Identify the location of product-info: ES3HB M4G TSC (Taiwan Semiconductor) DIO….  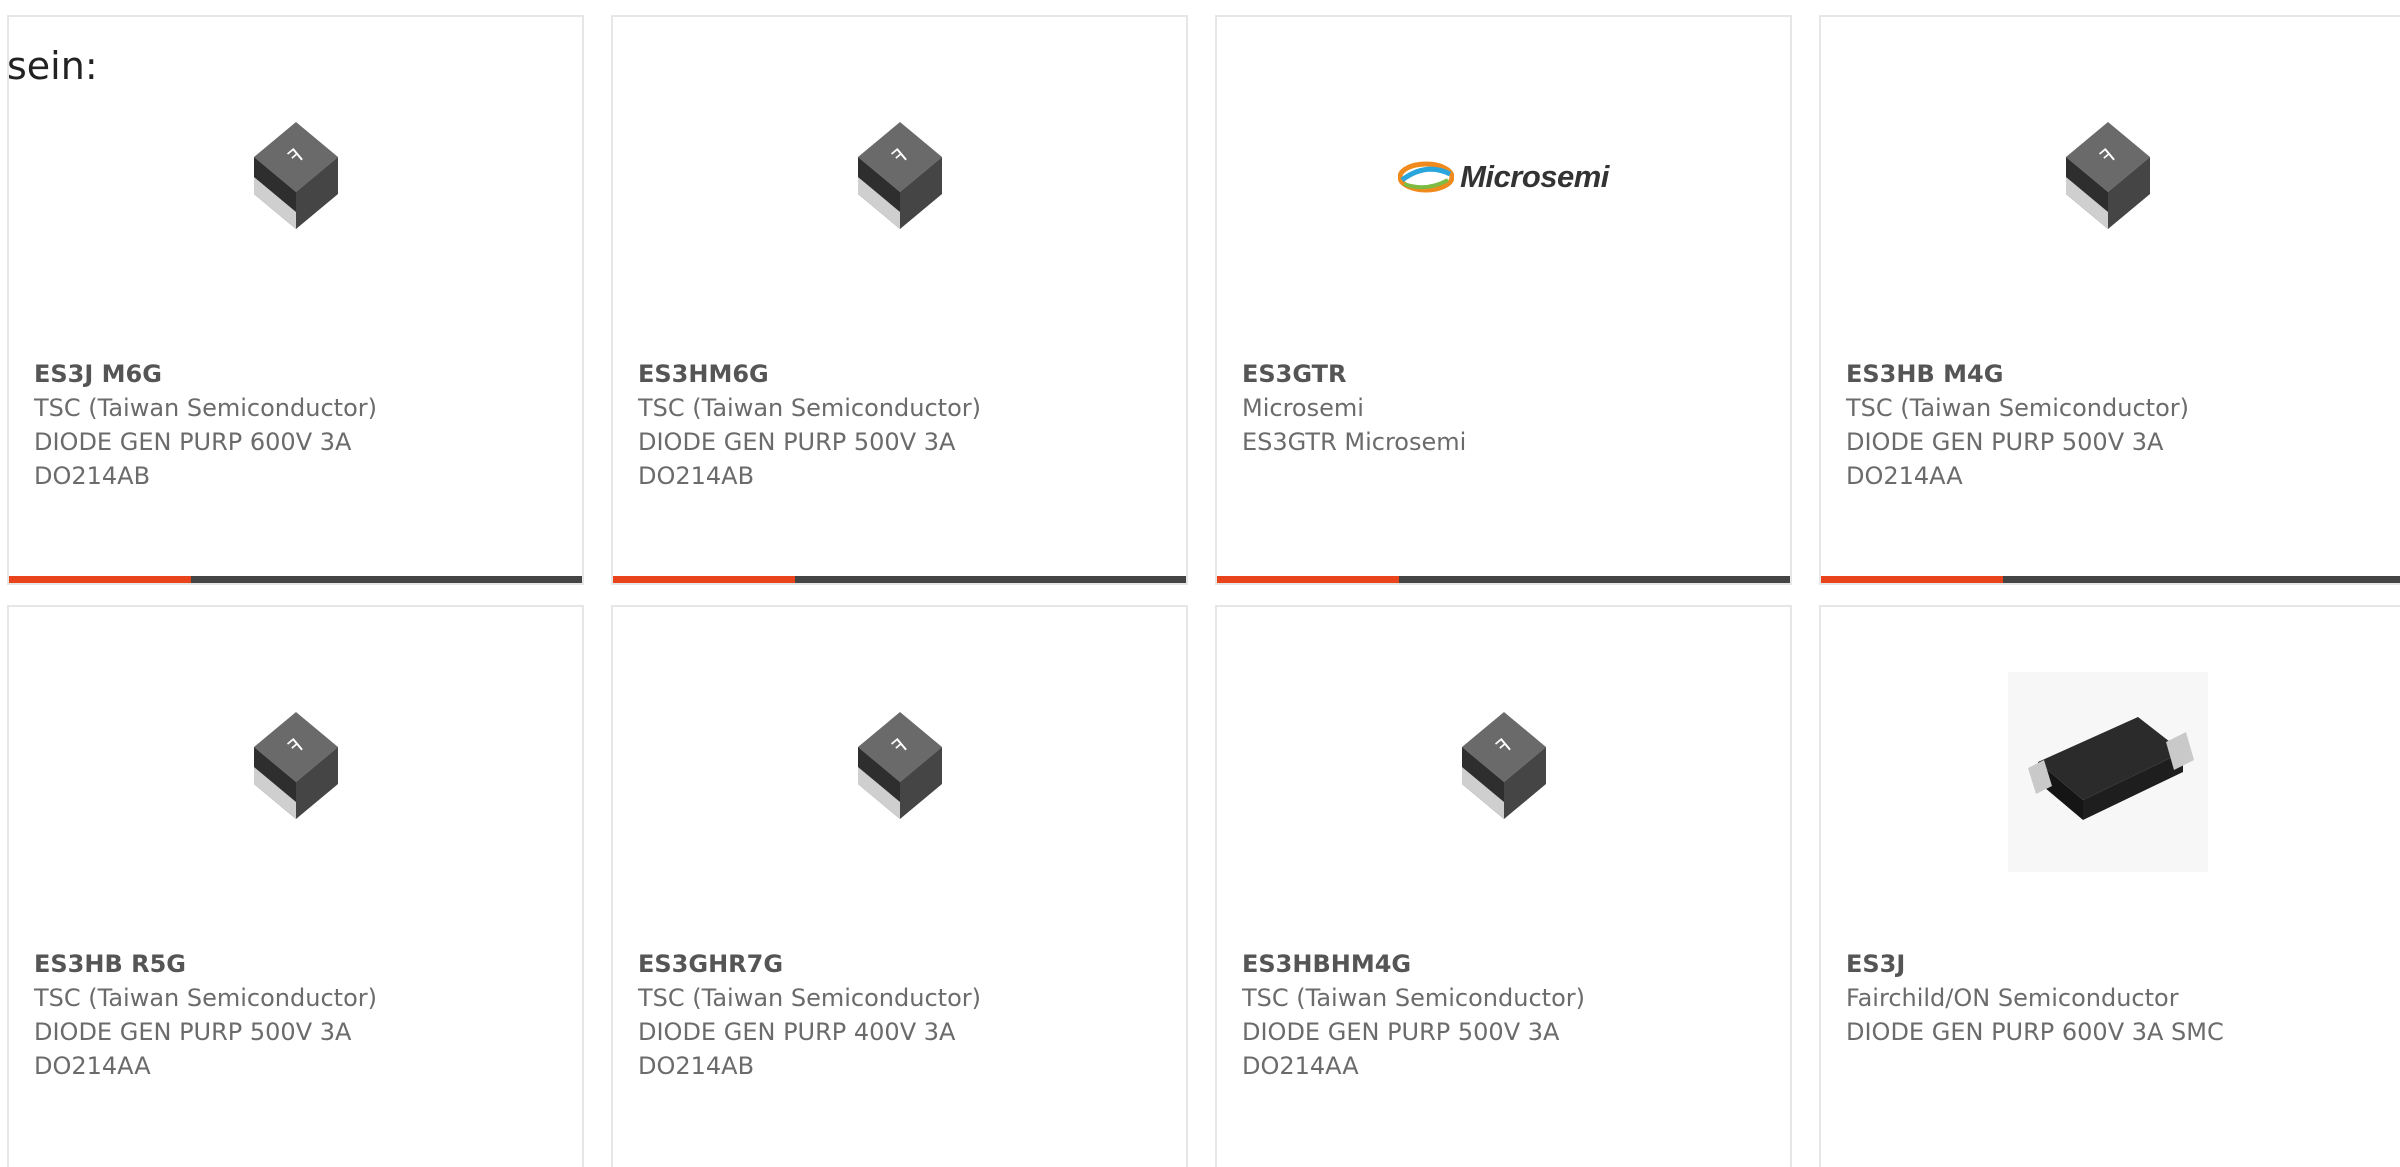
(2017, 425).